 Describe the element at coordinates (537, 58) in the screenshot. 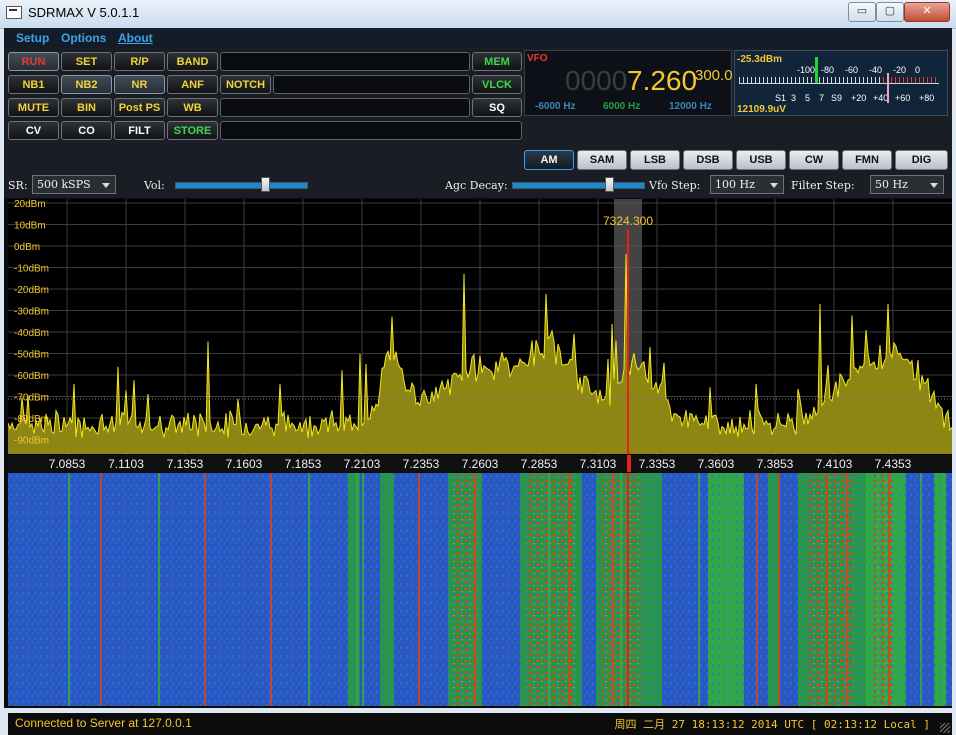

I see `vfo-label: VFO` at that location.